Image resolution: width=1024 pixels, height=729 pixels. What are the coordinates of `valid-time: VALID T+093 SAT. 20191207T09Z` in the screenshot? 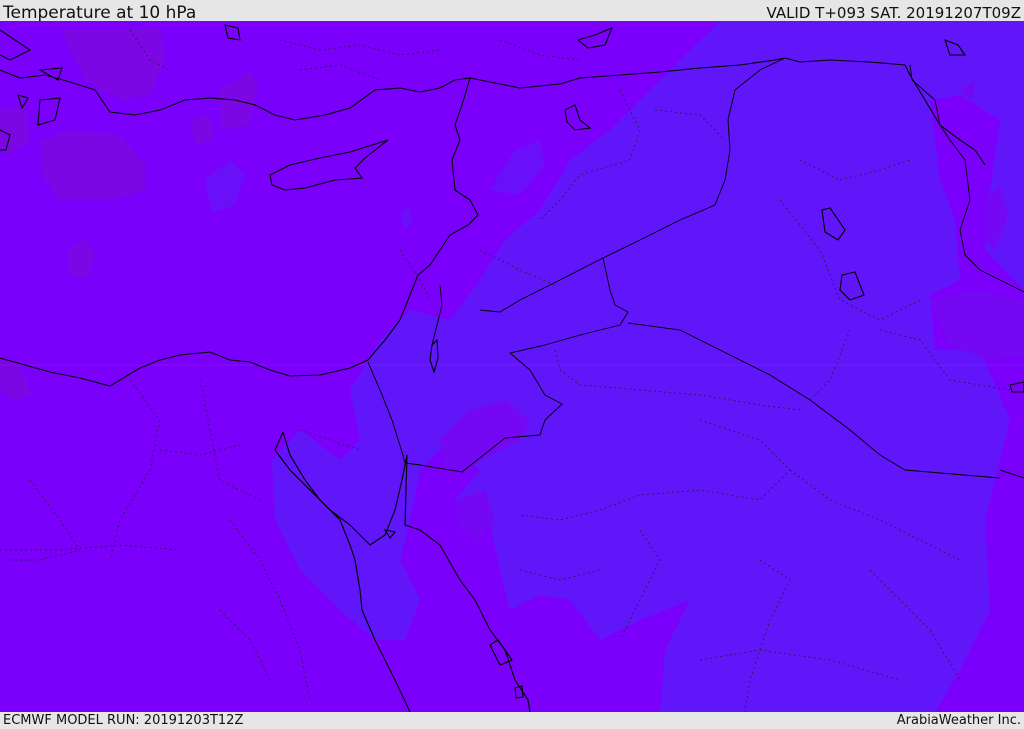 It's located at (893, 13).